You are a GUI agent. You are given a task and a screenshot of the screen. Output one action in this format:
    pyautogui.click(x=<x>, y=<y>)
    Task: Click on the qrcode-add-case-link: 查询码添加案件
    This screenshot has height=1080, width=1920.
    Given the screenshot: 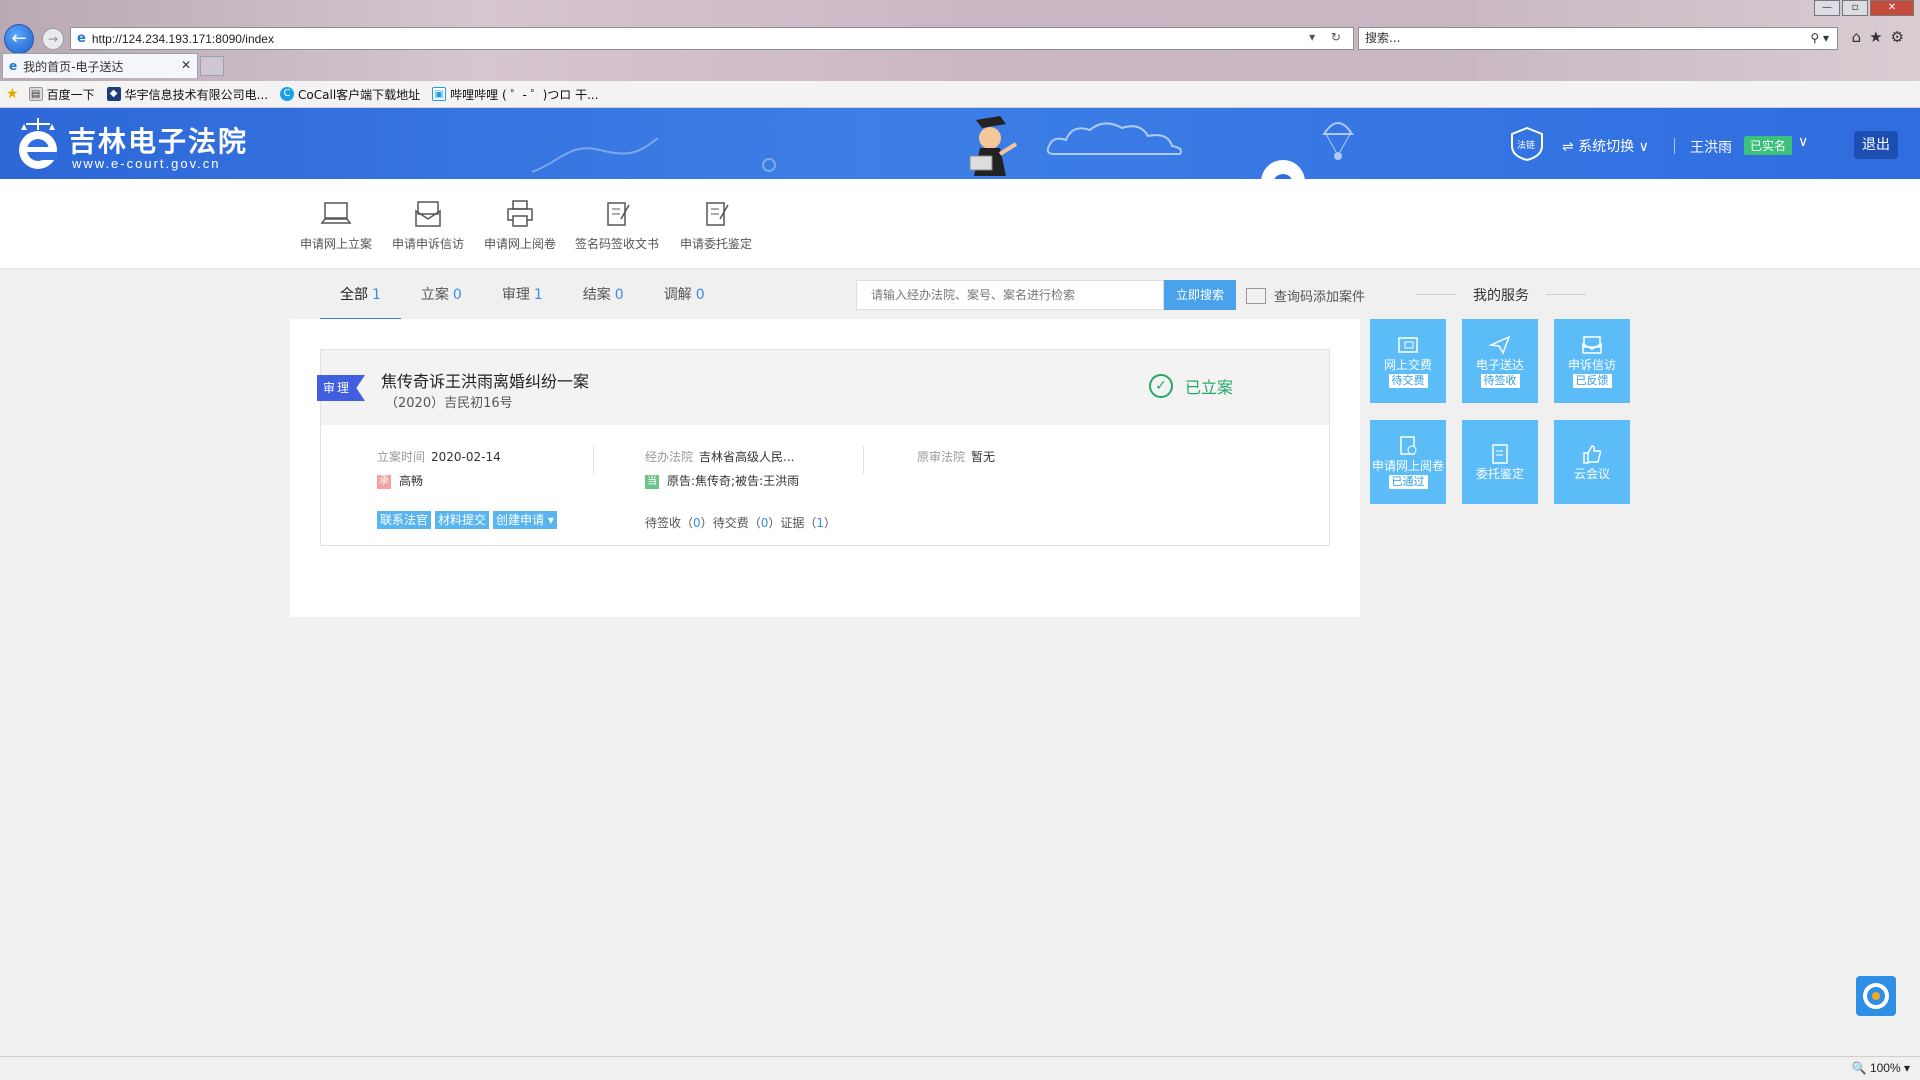 What is the action you would take?
    pyautogui.click(x=1305, y=295)
    